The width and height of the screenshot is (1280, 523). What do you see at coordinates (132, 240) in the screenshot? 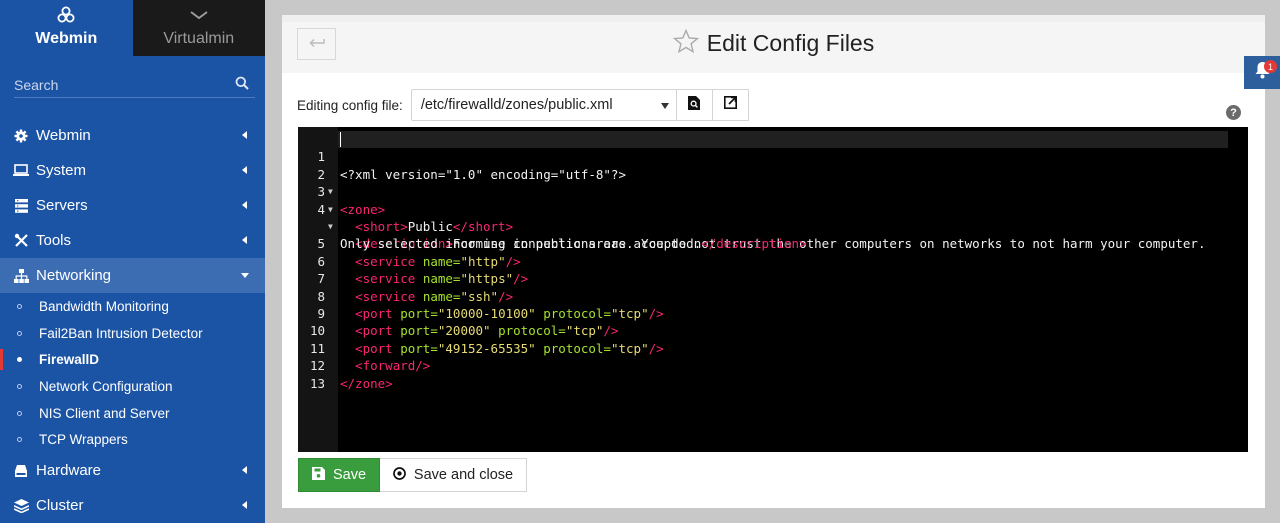
I see `sidebar-item-tools: Tools` at bounding box center [132, 240].